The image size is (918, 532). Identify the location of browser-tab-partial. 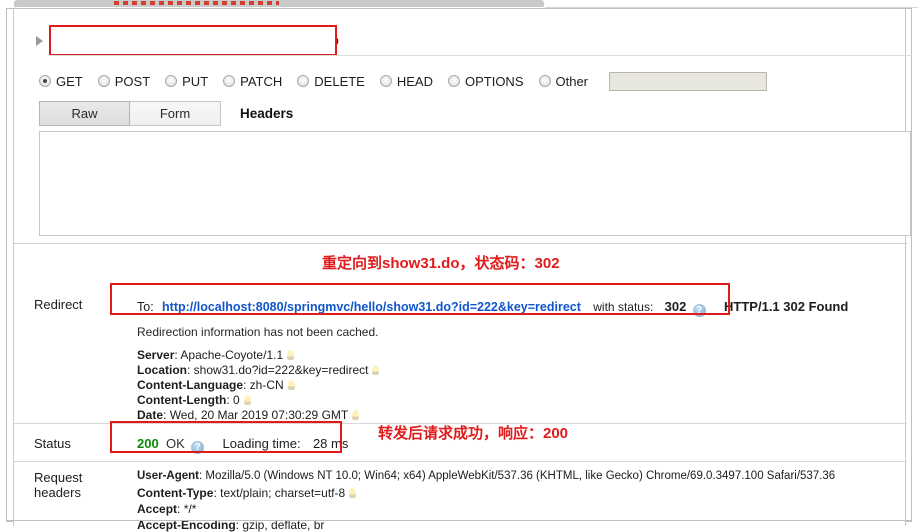
(279, 3).